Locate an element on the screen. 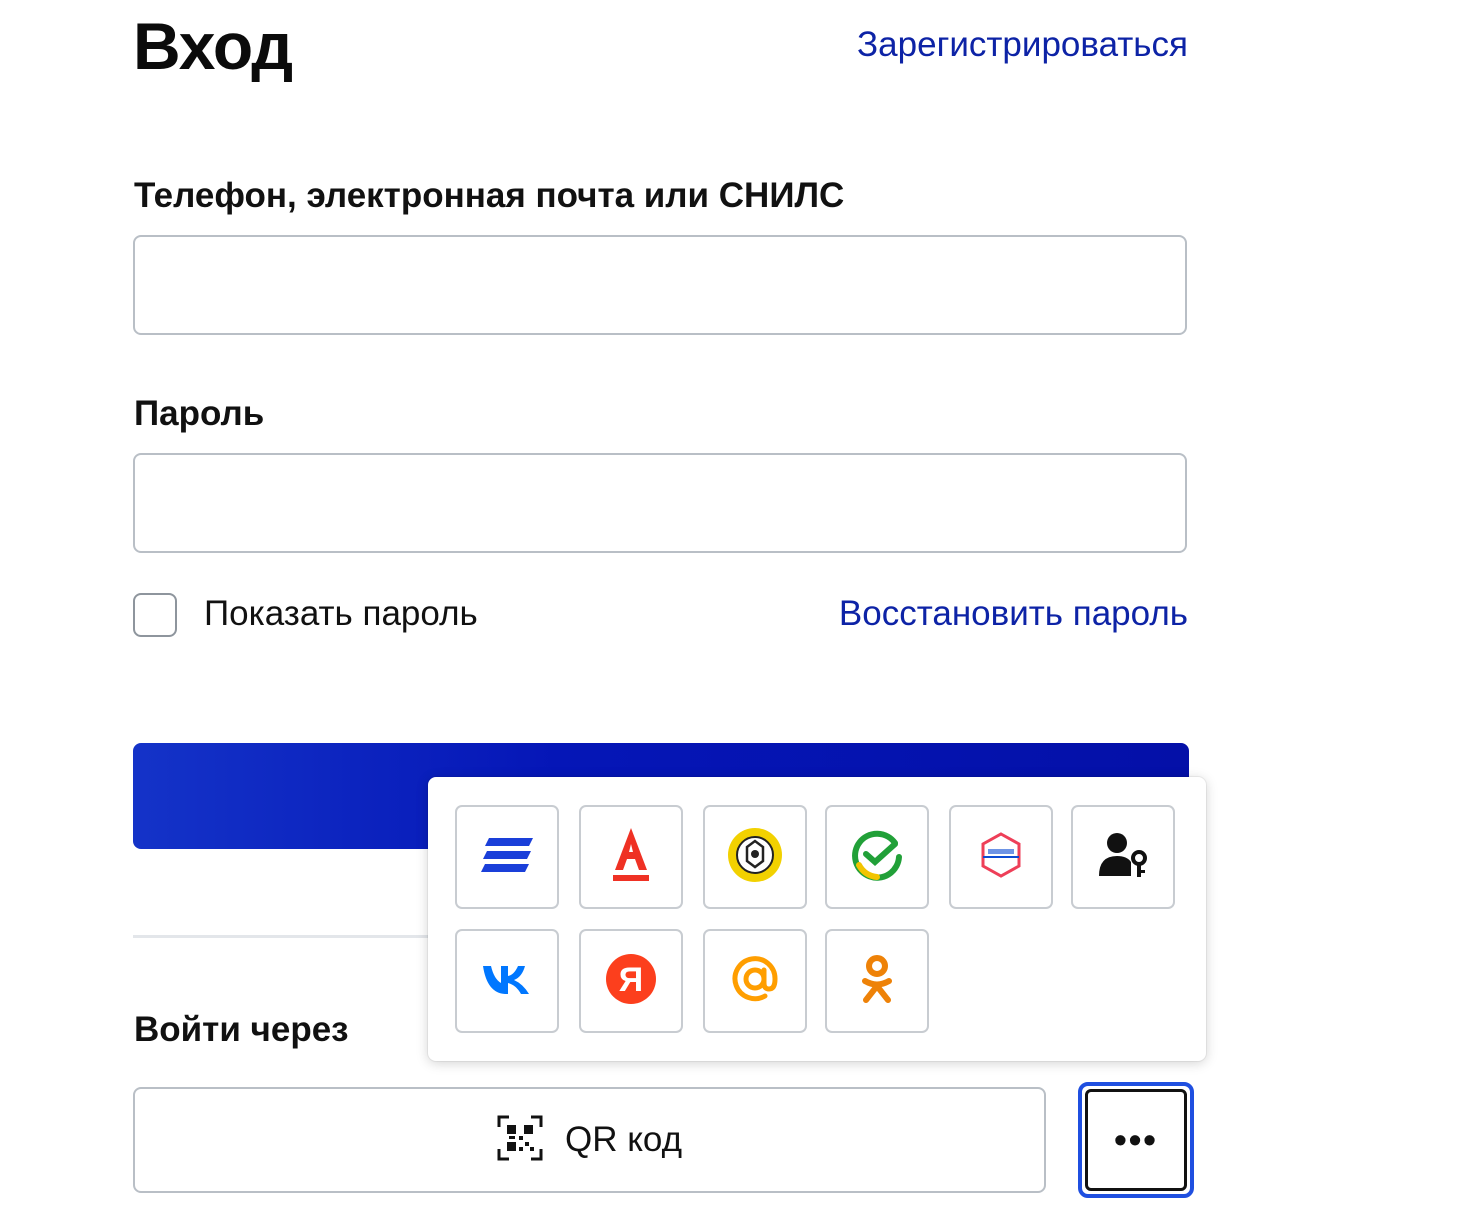  show-password-label: Показать пароль is located at coordinates (341, 614).